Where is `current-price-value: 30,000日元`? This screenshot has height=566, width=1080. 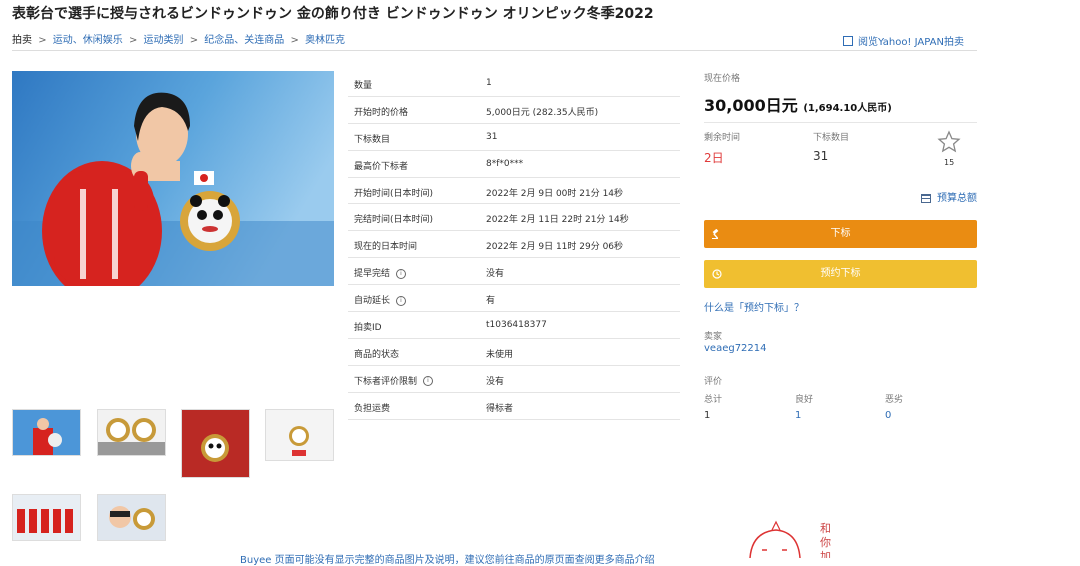 current-price-value: 30,000日元 is located at coordinates (751, 105).